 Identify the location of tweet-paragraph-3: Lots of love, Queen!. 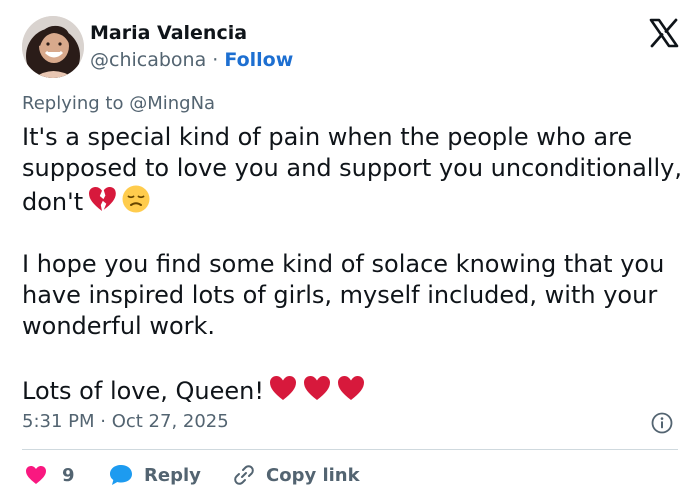
(143, 391).